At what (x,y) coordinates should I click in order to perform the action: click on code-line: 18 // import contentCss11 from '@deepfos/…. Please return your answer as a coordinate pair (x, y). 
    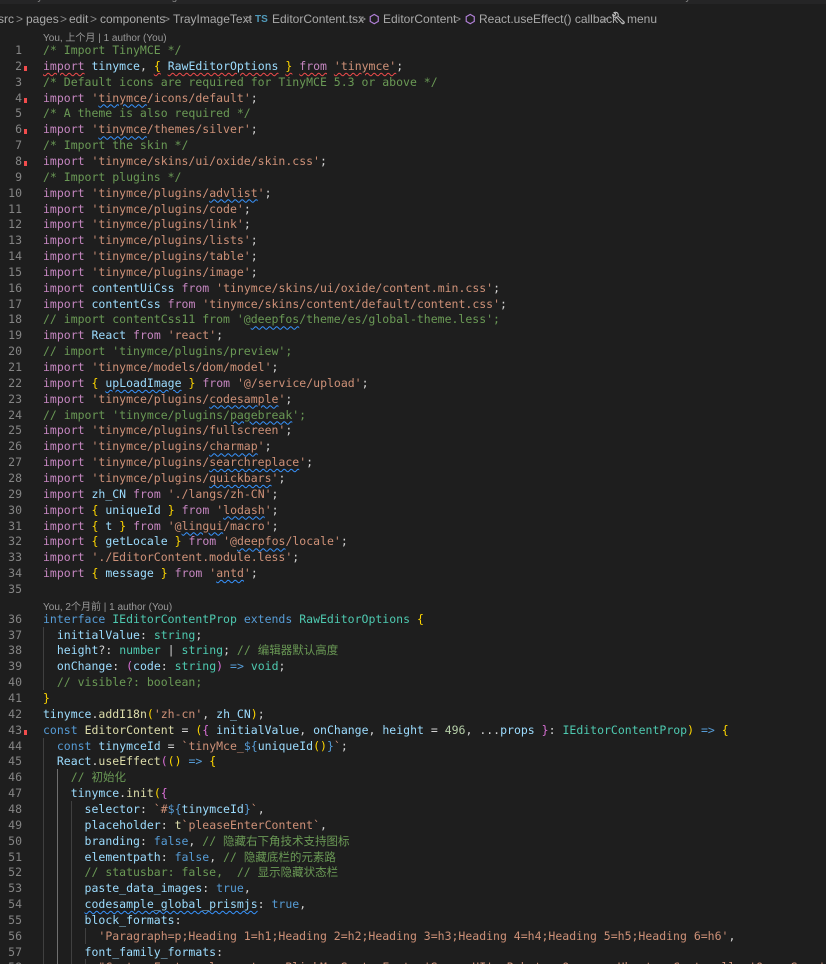
    Looking at the image, I should click on (413, 319).